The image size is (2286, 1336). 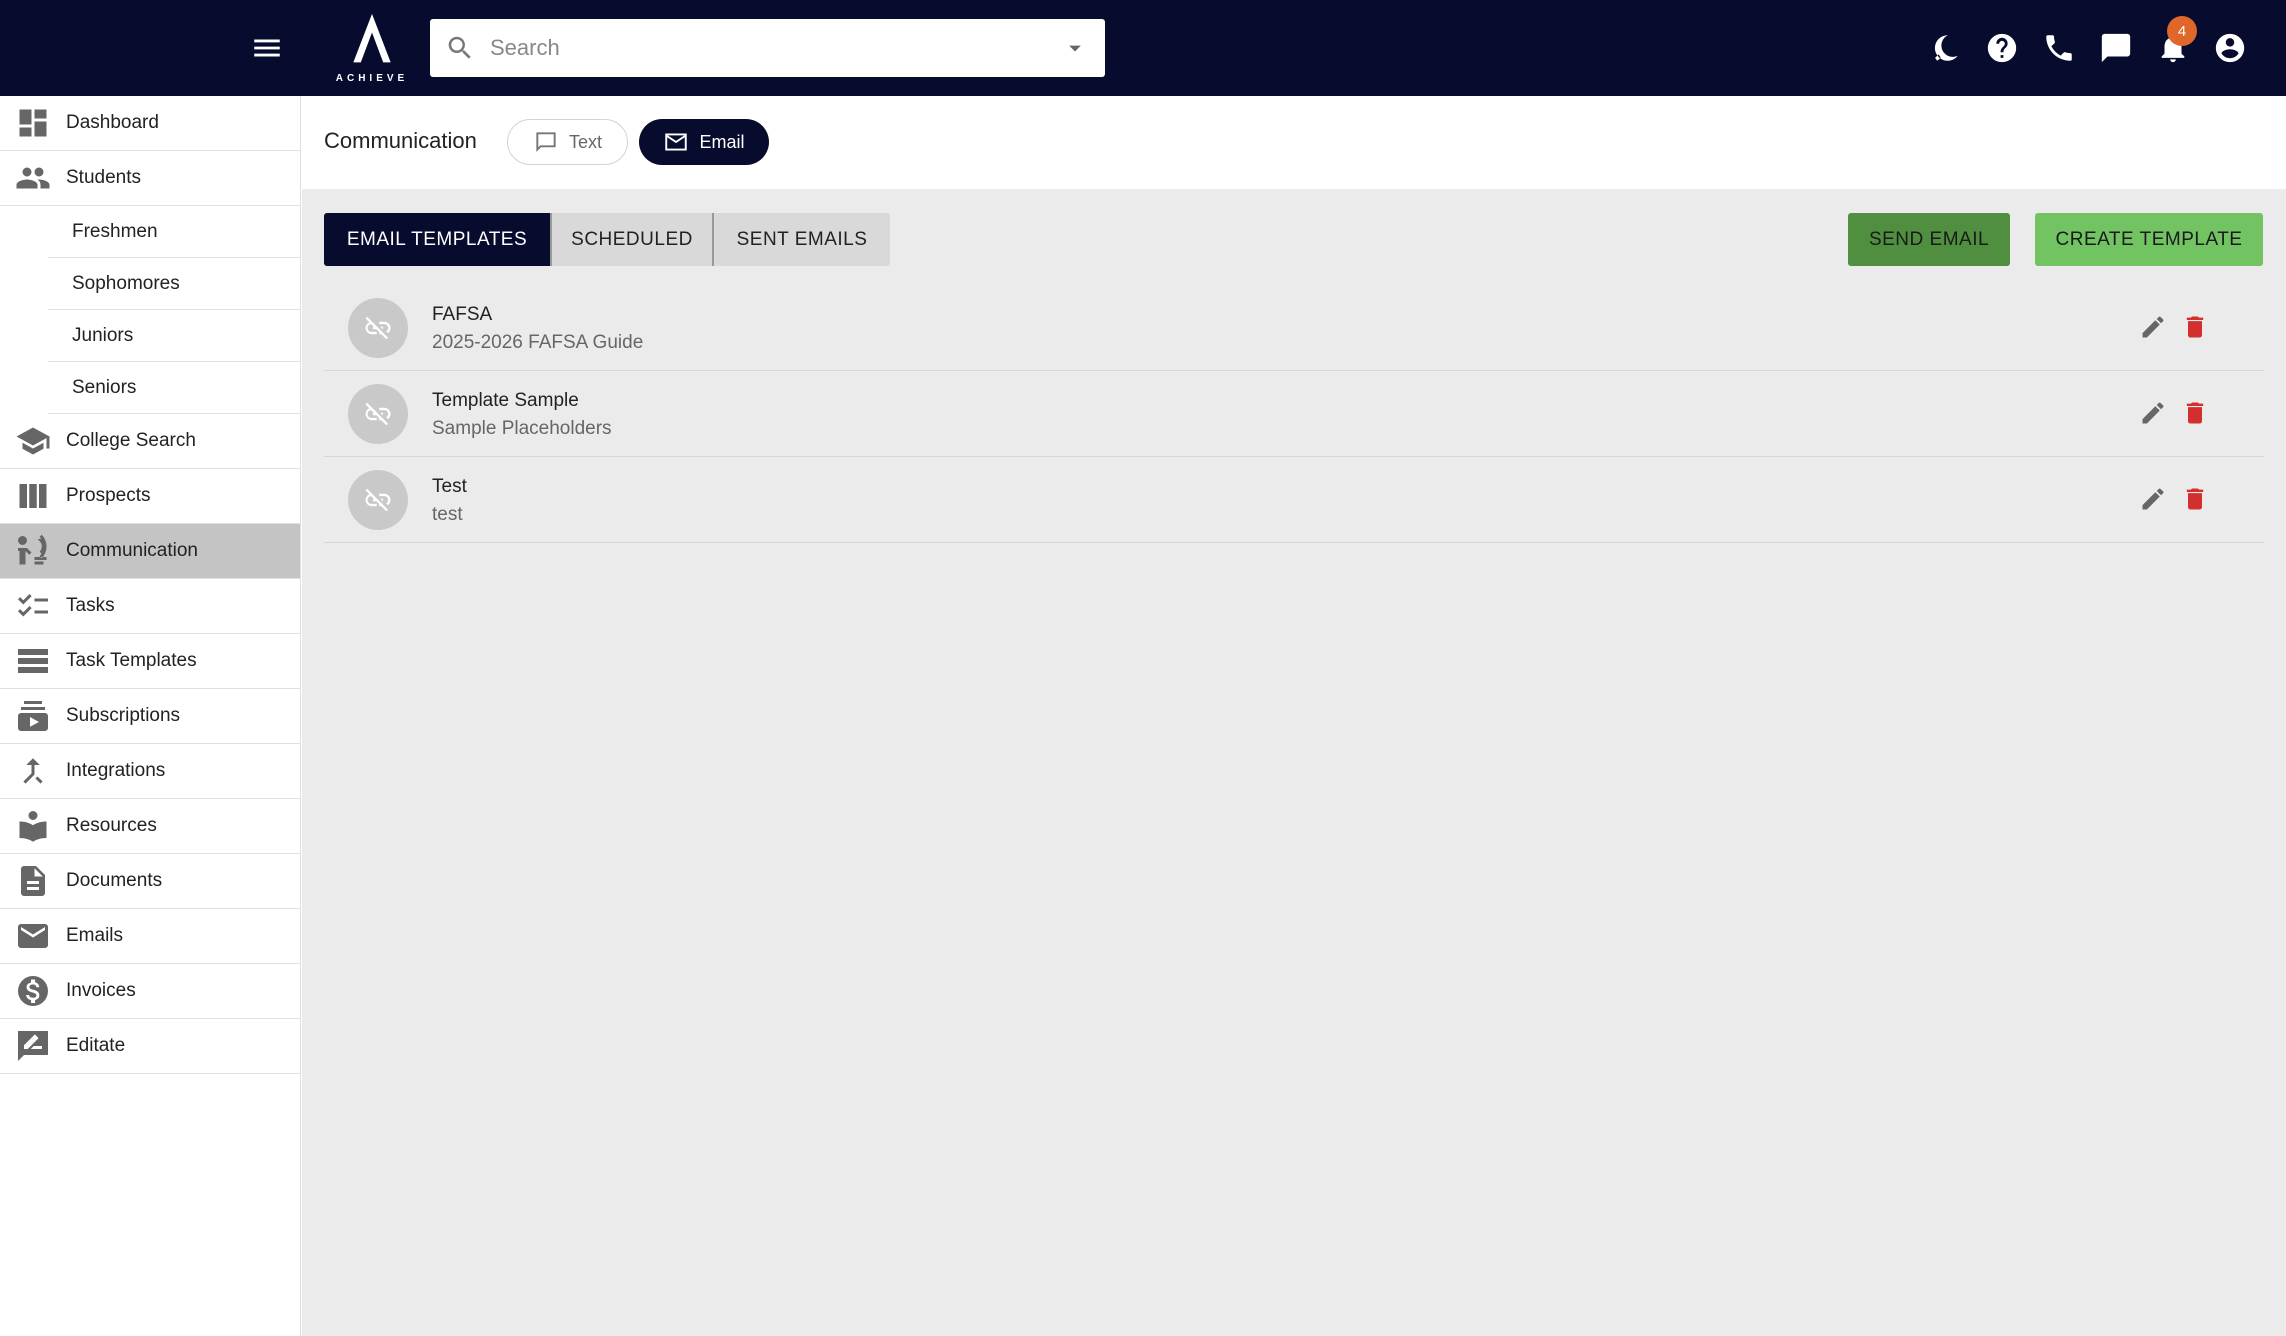 What do you see at coordinates (33, 1046) in the screenshot?
I see `edit-note-icon` at bounding box center [33, 1046].